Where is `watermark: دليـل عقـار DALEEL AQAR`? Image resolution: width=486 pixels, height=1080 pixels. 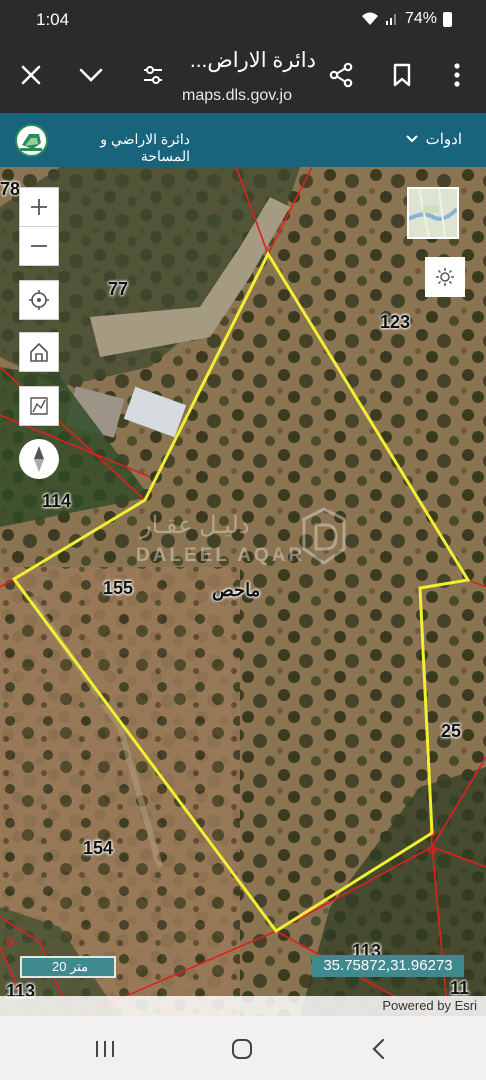 watermark: دليـل عقـار DALEEL AQAR is located at coordinates (242, 539).